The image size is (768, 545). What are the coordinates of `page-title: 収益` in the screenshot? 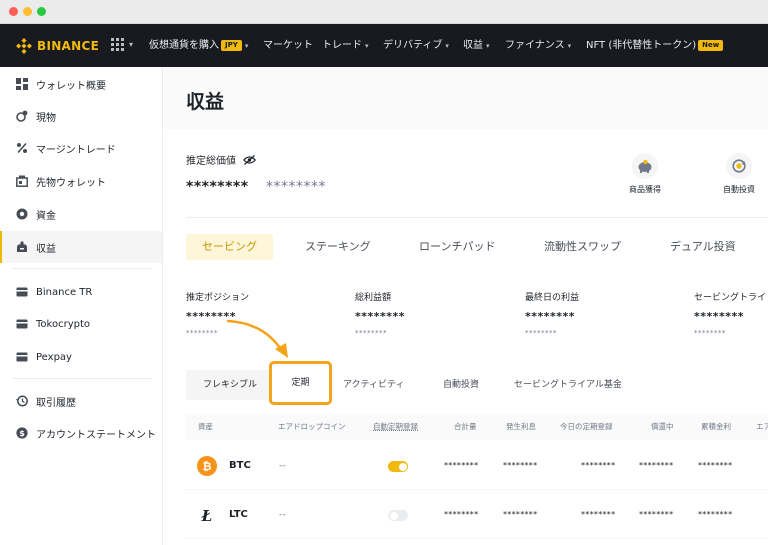 It's located at (205, 102).